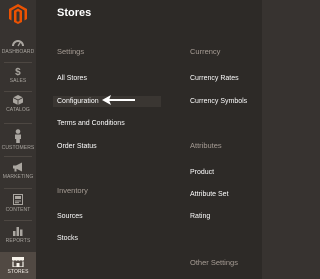 This screenshot has width=320, height=279. What do you see at coordinates (17, 167) in the screenshot?
I see `megaphone-icon` at bounding box center [17, 167].